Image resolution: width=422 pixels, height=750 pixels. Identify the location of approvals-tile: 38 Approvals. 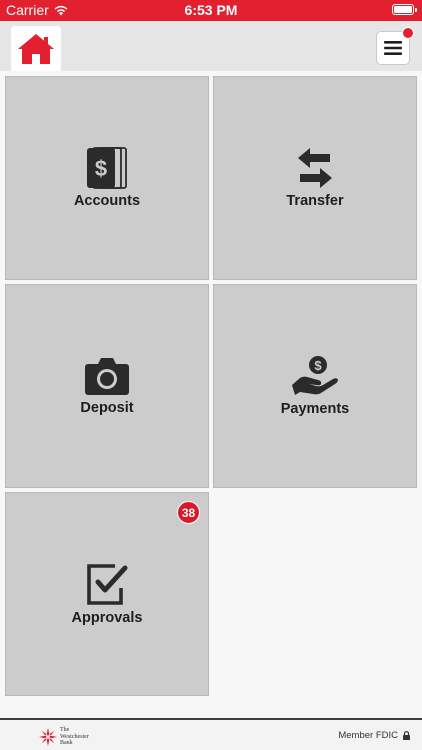
(107, 594).